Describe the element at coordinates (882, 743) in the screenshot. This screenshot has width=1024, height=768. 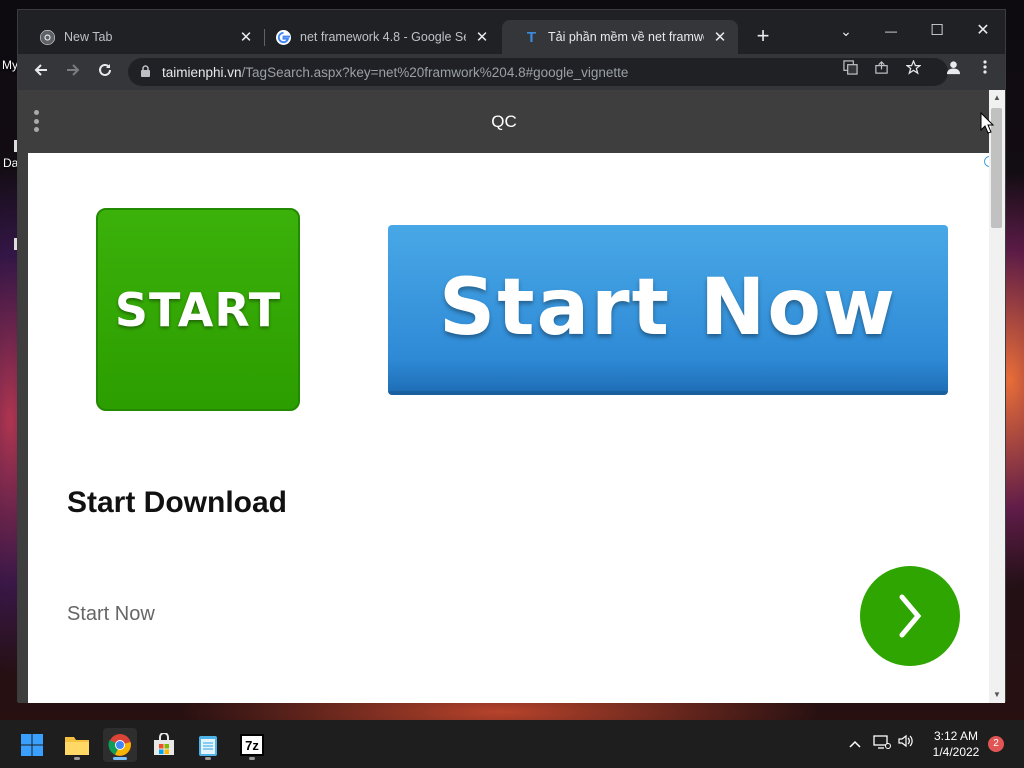
I see `network-icon` at that location.